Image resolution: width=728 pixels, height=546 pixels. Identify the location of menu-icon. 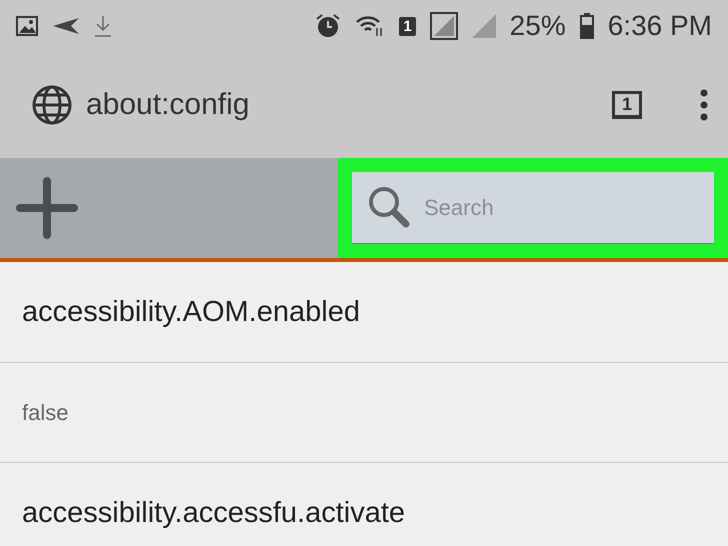
(704, 105).